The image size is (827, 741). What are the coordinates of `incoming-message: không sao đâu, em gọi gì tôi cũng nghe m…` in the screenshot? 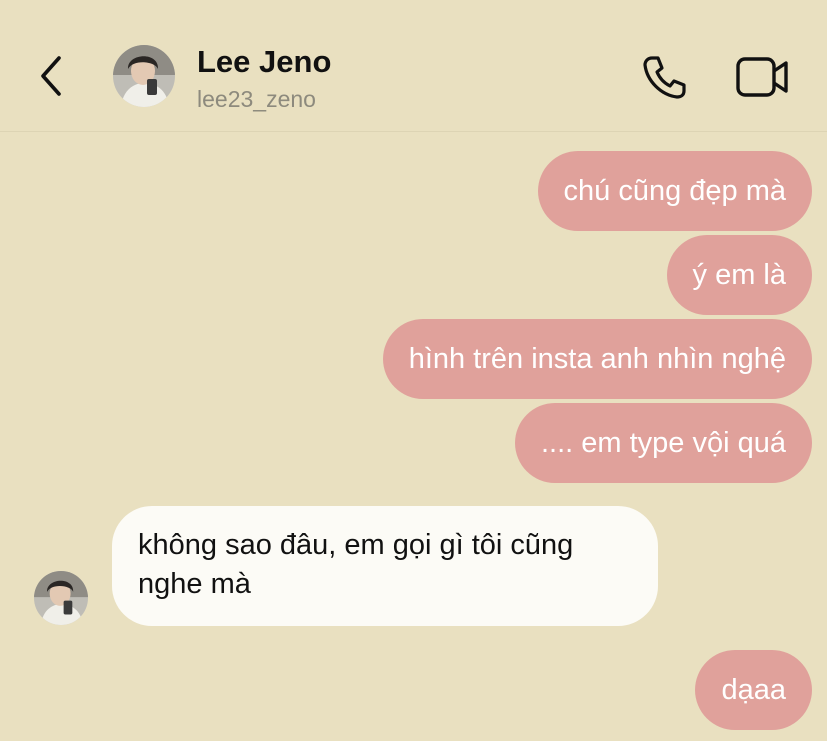 It's located at (385, 566).